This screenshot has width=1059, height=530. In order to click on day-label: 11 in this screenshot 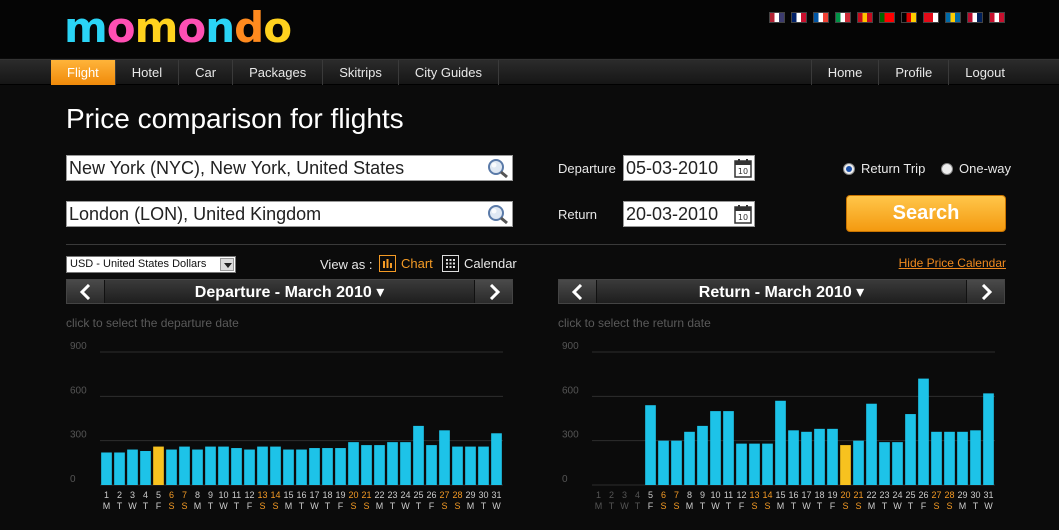, I will do `click(728, 495)`.